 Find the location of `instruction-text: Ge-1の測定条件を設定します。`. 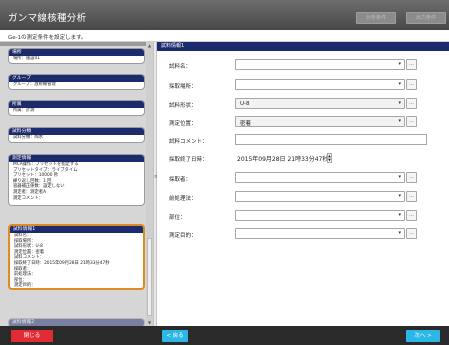

instruction-text: Ge-1の測定条件を設定します。 is located at coordinates (47, 37).